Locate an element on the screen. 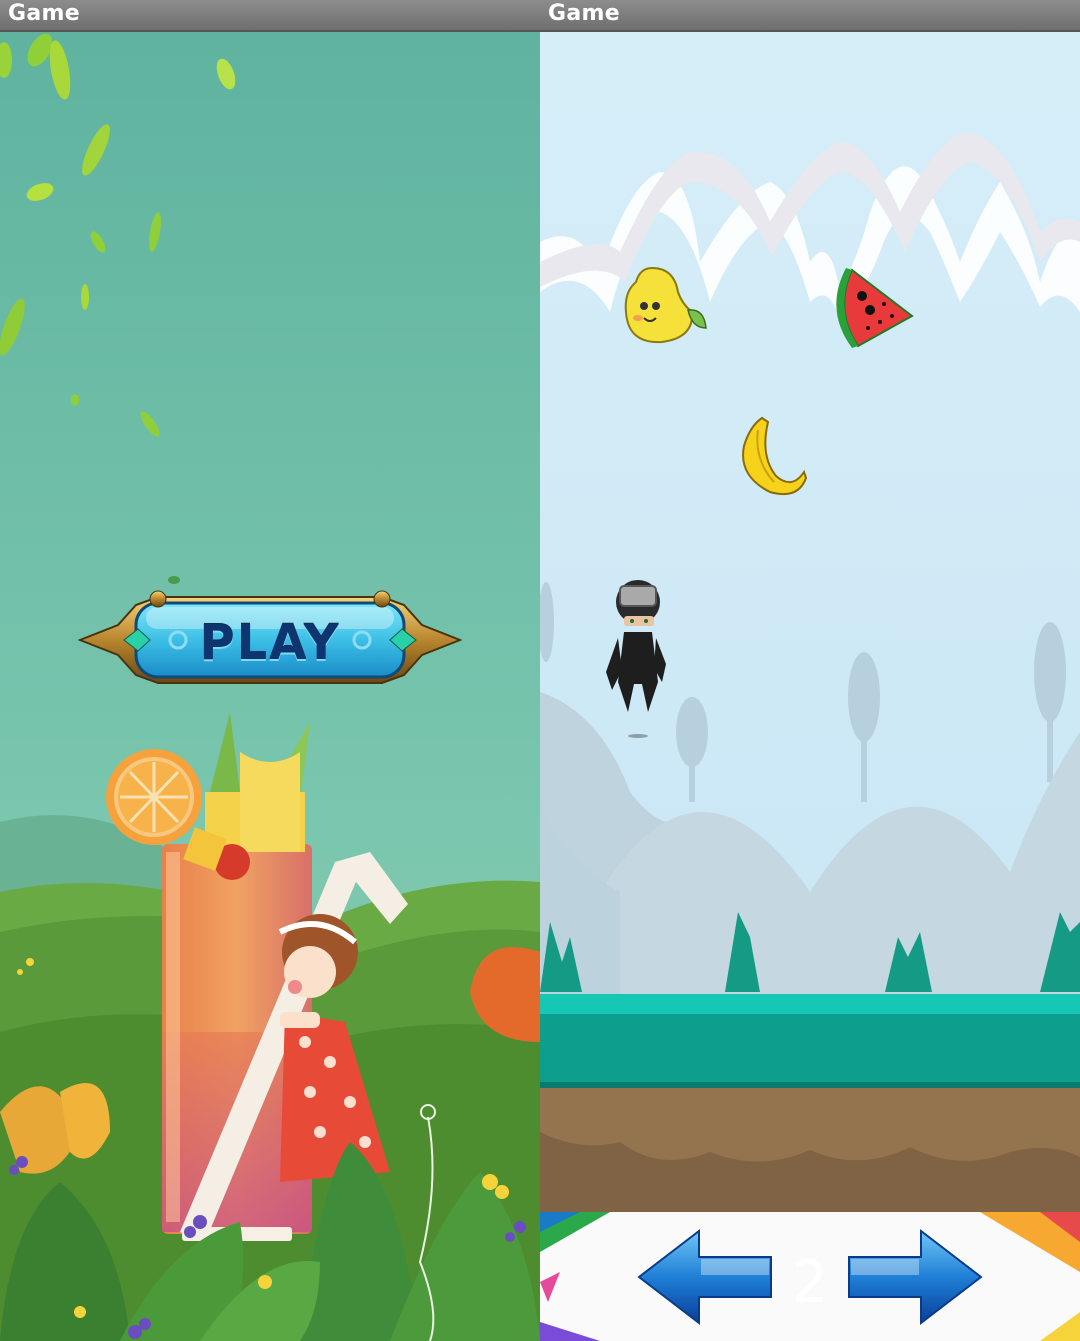 This screenshot has height=1341, width=1080. pear-fruit is located at coordinates (665, 305).